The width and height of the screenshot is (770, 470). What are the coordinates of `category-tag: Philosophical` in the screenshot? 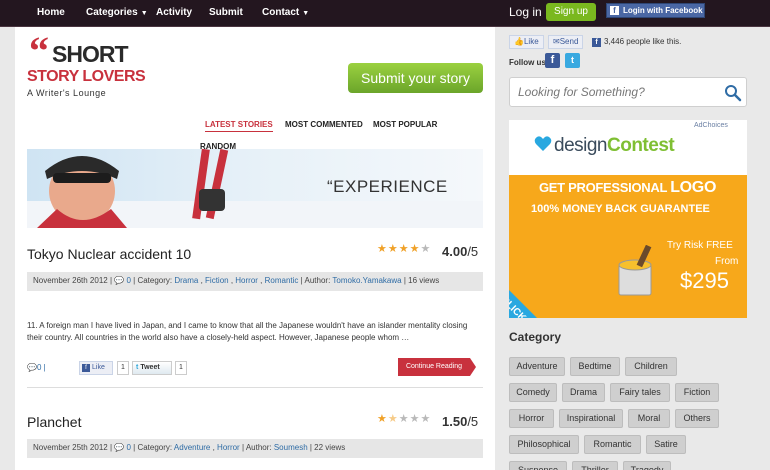 It's located at (544, 444).